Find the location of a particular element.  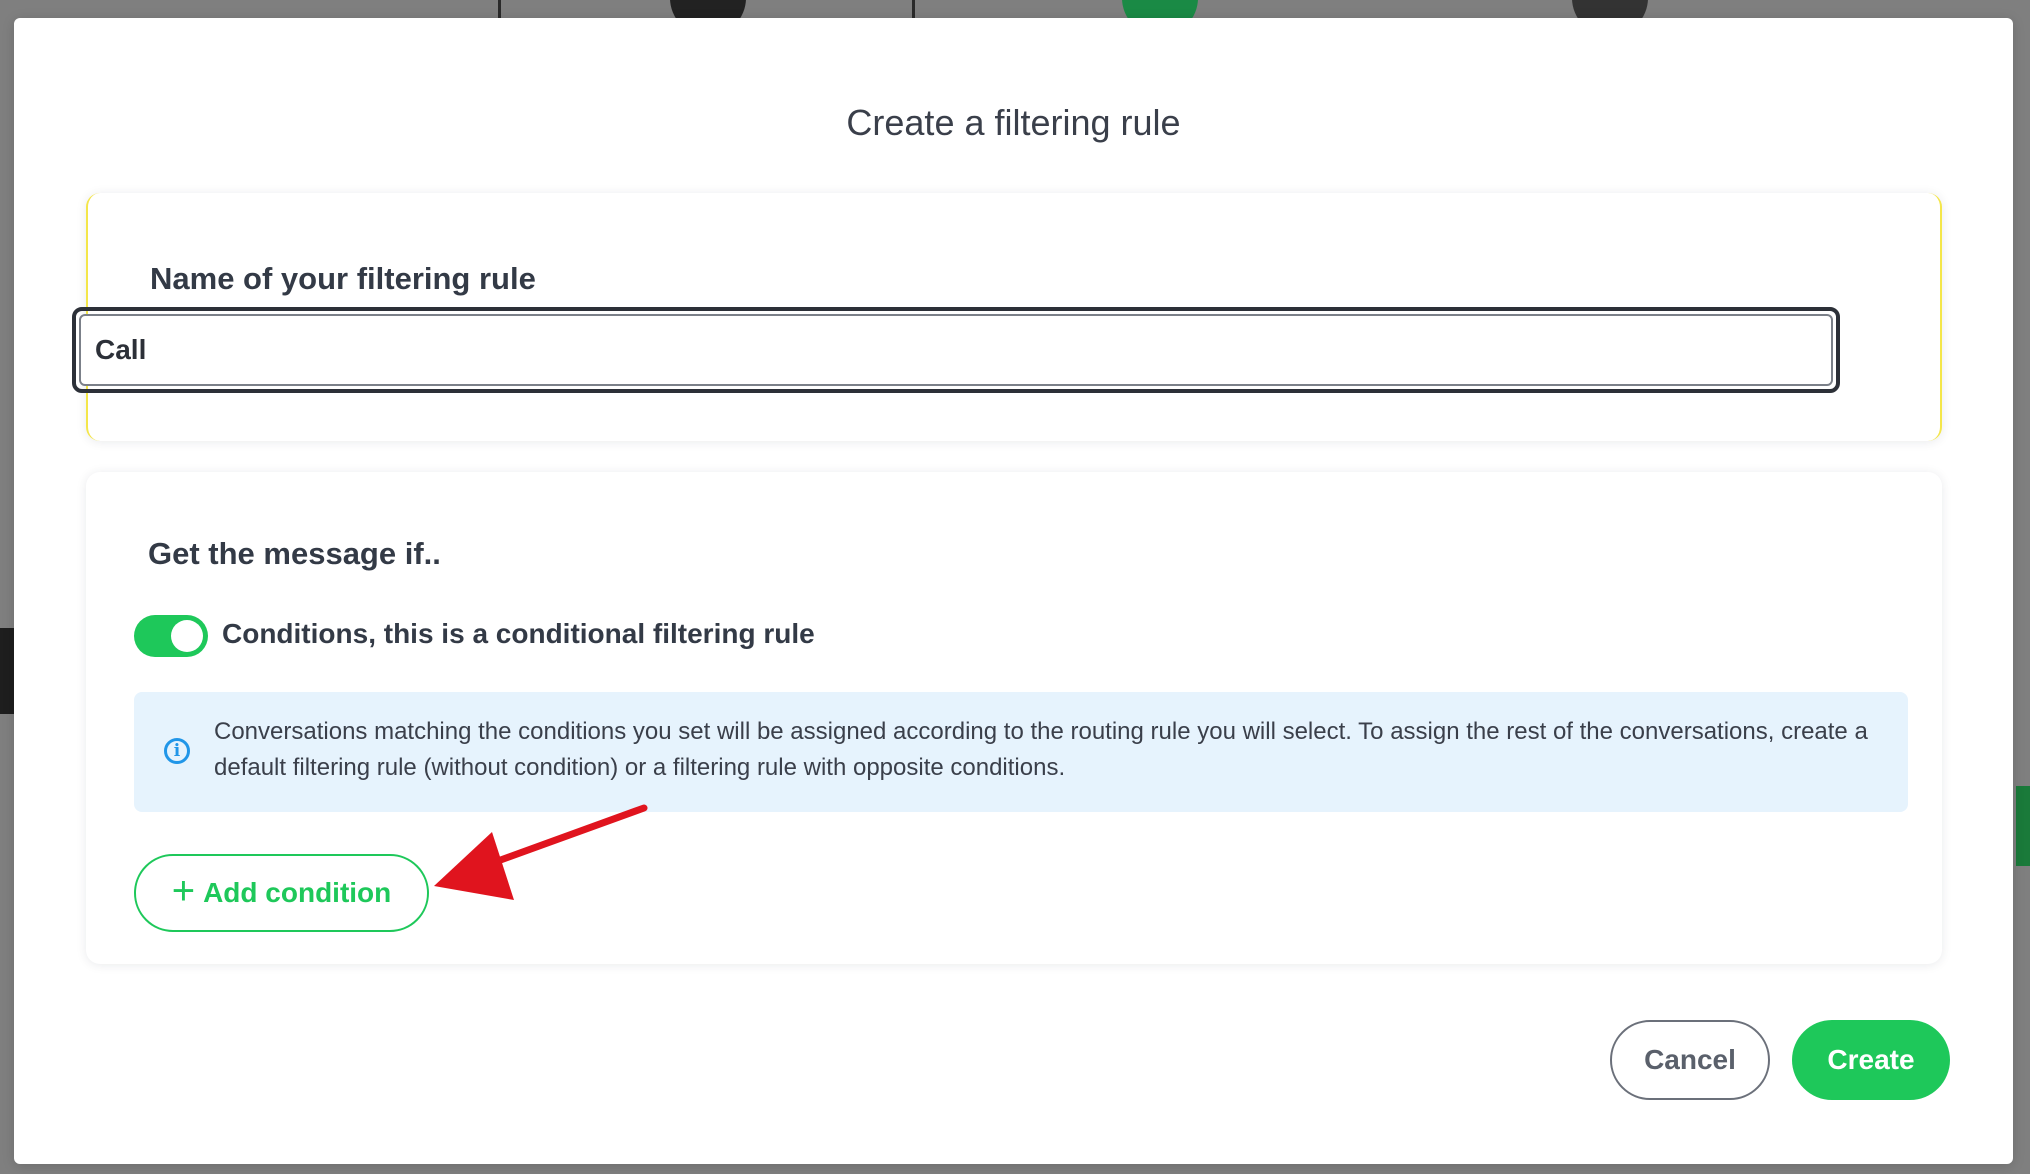

rule-name-input-focus-ring is located at coordinates (956, 350).